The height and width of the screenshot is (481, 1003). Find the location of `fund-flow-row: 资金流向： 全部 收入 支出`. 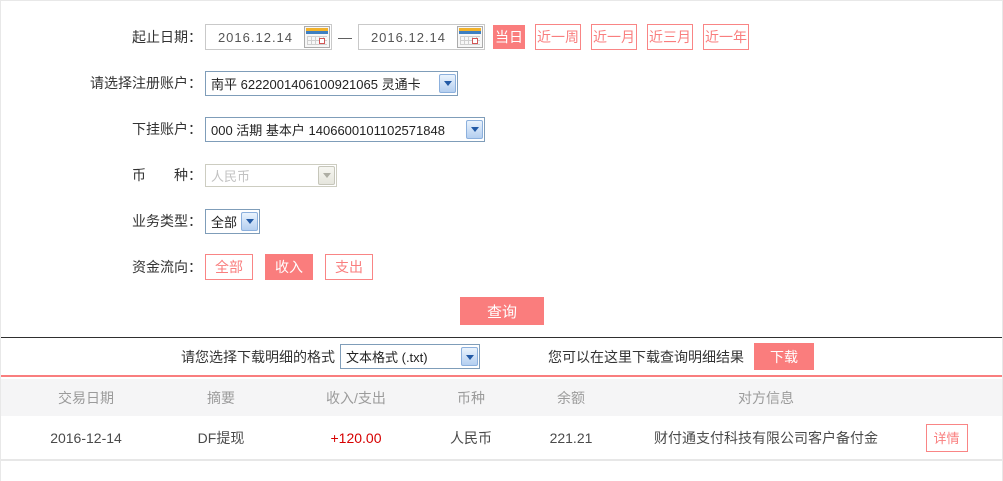

fund-flow-row: 资金流向： 全部 收入 支出 is located at coordinates (501, 267).